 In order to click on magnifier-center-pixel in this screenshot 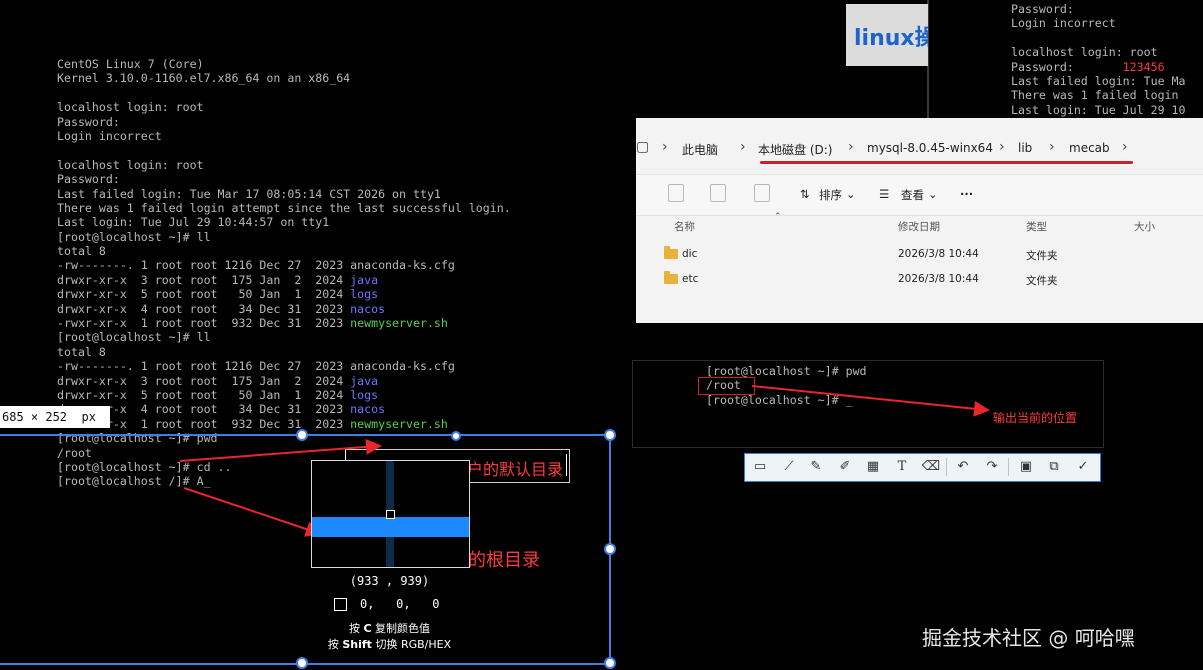, I will do `click(390, 514)`.